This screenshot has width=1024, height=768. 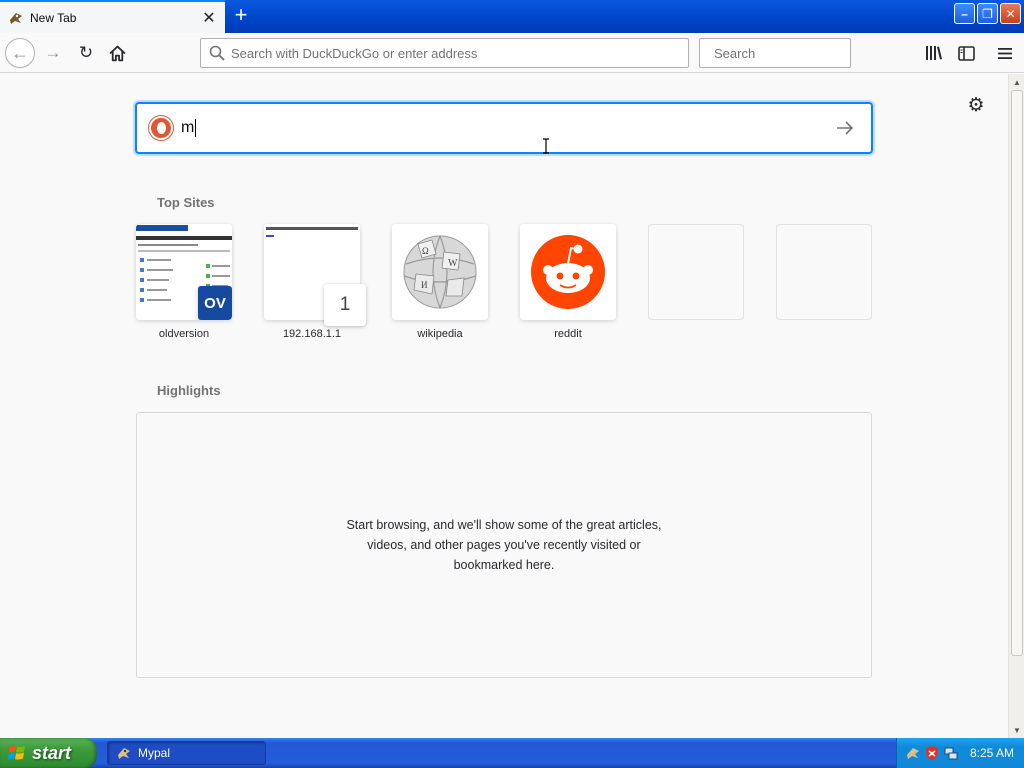 What do you see at coordinates (913, 753) in the screenshot?
I see `mypal-tray-icon` at bounding box center [913, 753].